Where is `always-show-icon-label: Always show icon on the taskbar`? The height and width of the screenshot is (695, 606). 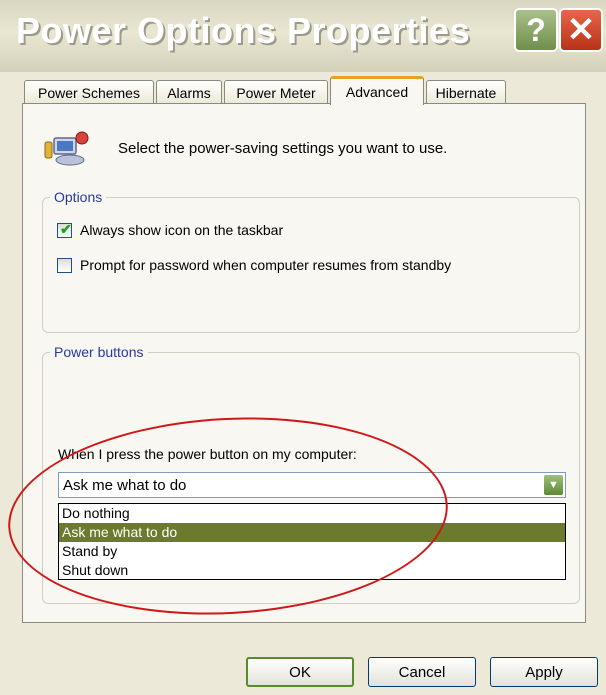
always-show-icon-label: Always show icon on the taskbar is located at coordinates (181, 230).